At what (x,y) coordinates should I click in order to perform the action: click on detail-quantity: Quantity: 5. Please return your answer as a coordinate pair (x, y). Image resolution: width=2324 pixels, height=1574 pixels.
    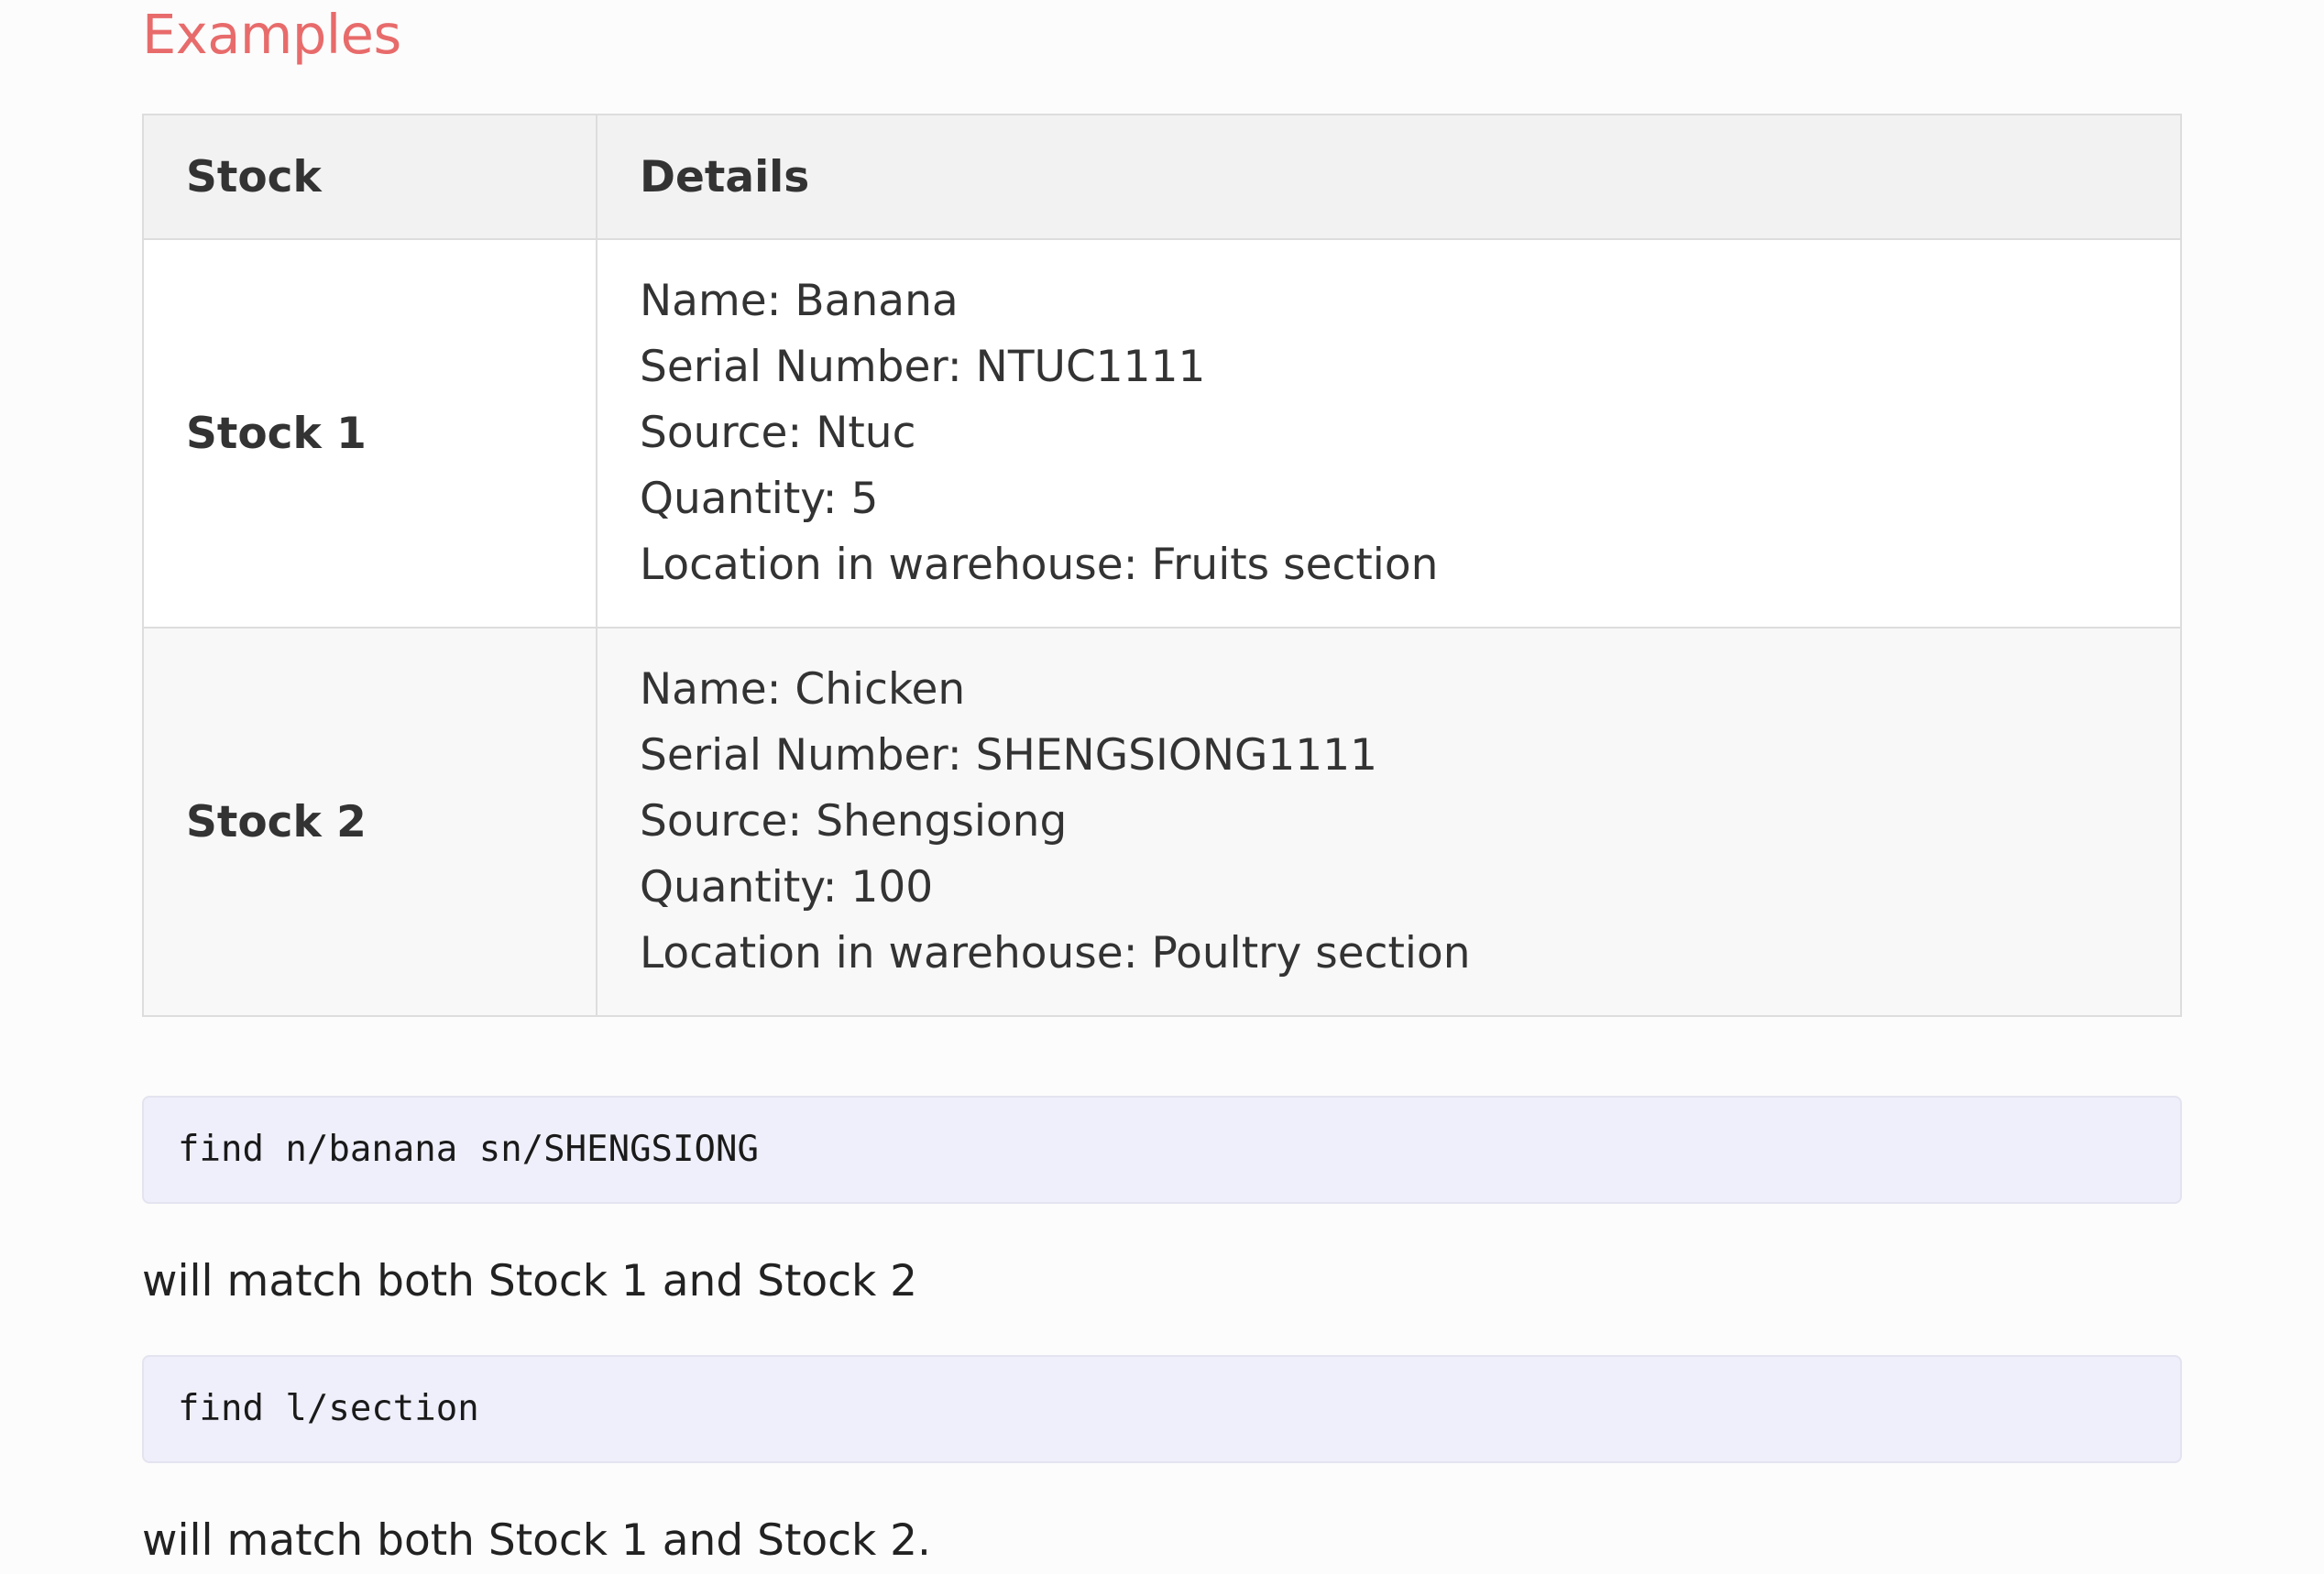
    Looking at the image, I should click on (759, 499).